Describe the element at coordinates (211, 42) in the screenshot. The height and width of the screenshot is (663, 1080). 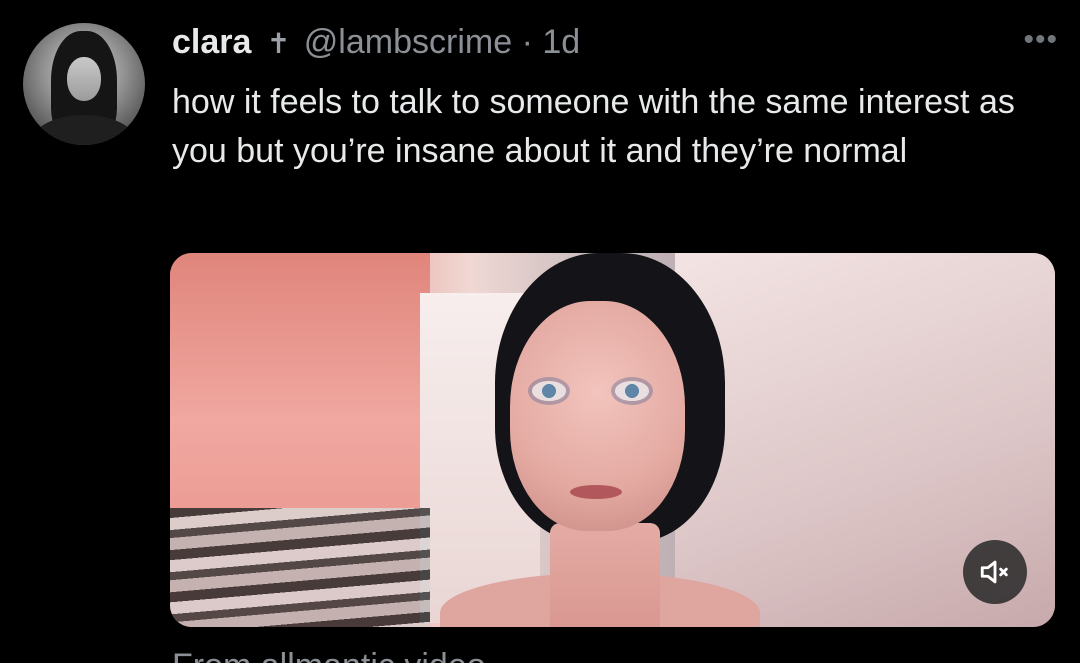
I see `display-name: clara` at that location.